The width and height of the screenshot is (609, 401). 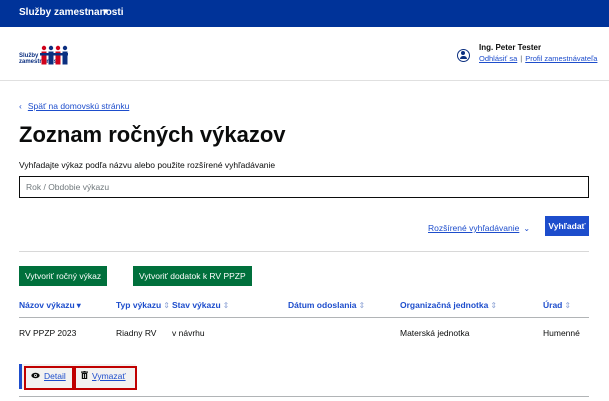 What do you see at coordinates (510, 47) in the screenshot?
I see `user-name: Ing. Peter Tester` at bounding box center [510, 47].